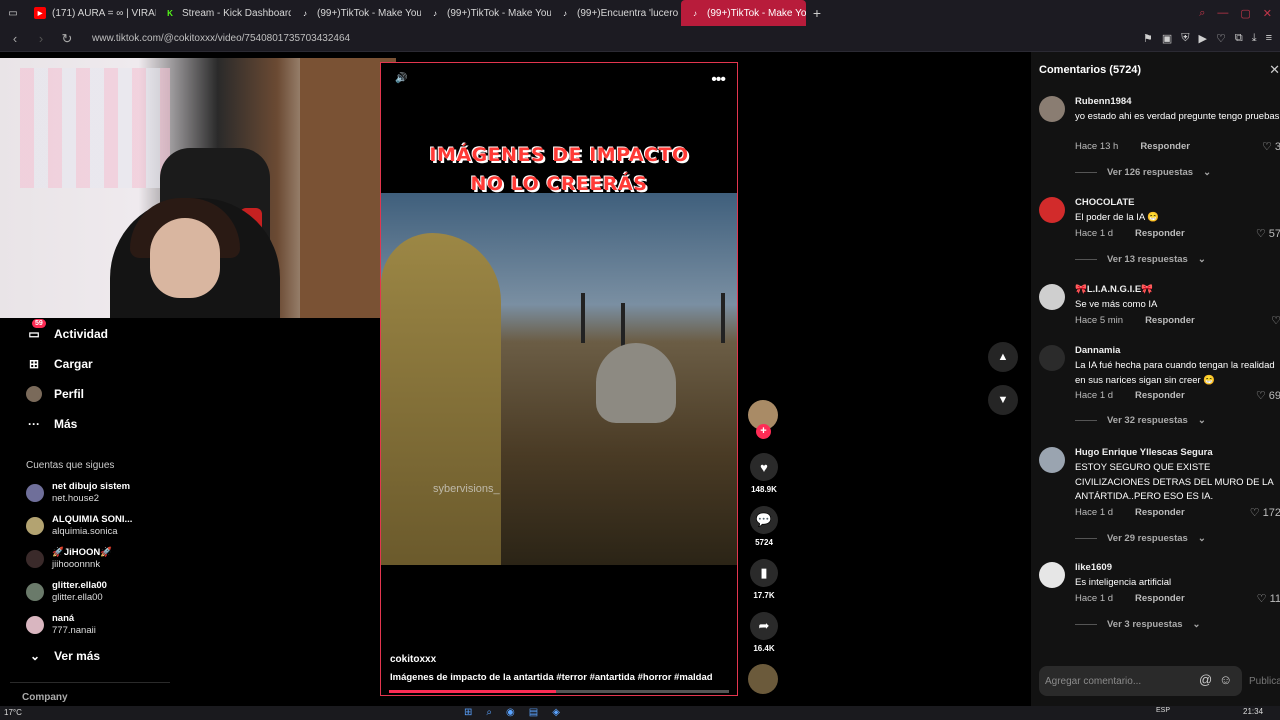 This screenshot has height=720, width=1280. Describe the element at coordinates (1221, 38) in the screenshot. I see `heart-icon: ♡` at that location.